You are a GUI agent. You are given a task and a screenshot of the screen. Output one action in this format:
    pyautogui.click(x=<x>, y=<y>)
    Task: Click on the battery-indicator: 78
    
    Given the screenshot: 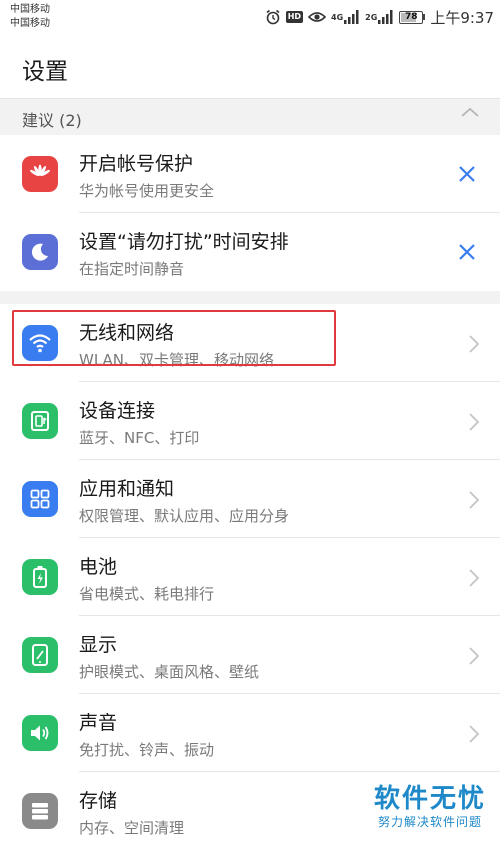 What is the action you would take?
    pyautogui.click(x=412, y=17)
    